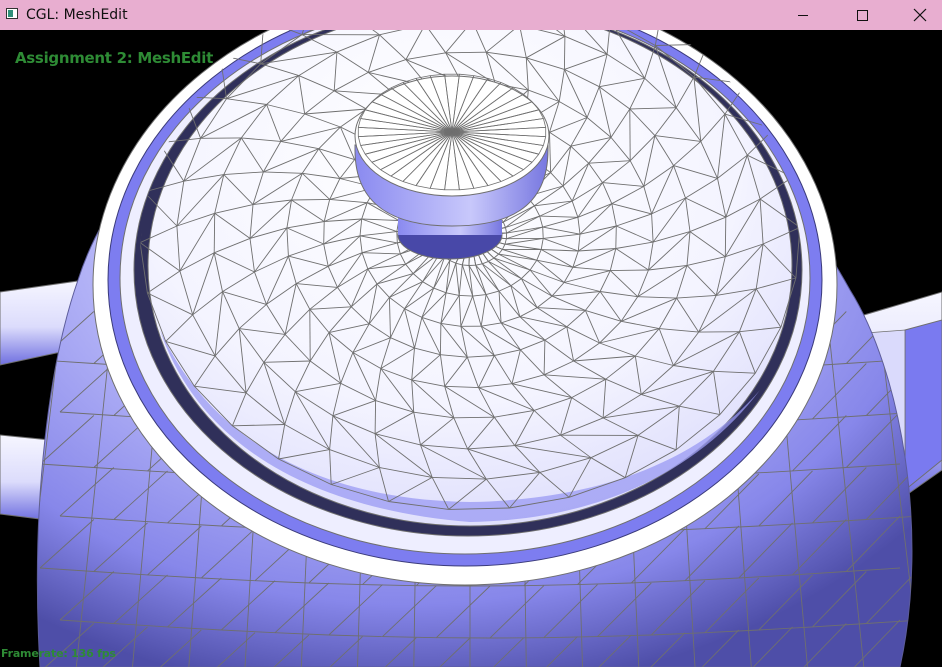 The width and height of the screenshot is (942, 667). I want to click on title-bar: CGL: MeshEdit, so click(471, 15).